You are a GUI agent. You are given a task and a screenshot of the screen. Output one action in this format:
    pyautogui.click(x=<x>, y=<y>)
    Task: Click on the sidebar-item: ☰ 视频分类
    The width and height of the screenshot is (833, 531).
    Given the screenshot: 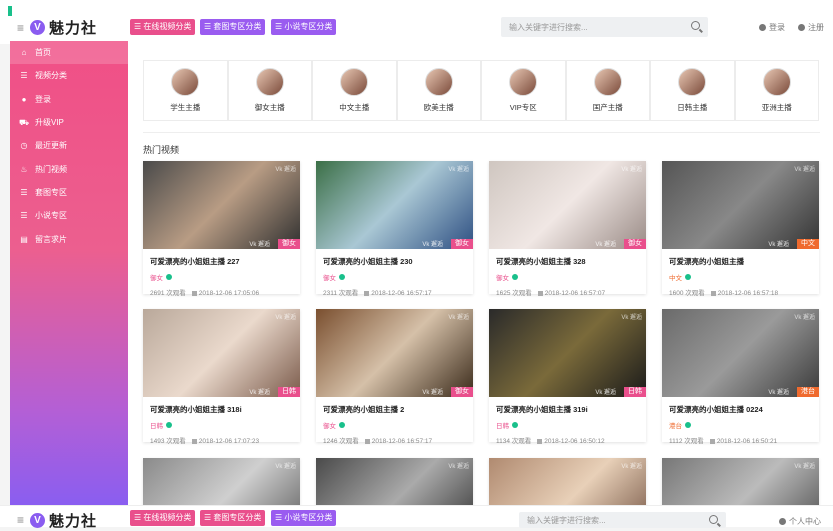 What is the action you would take?
    pyautogui.click(x=69, y=75)
    